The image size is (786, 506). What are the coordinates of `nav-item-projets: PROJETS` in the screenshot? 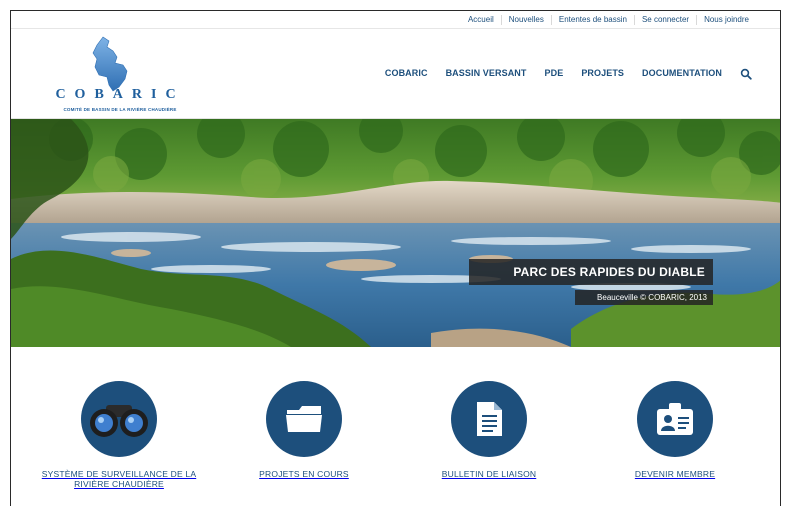 It's located at (602, 73).